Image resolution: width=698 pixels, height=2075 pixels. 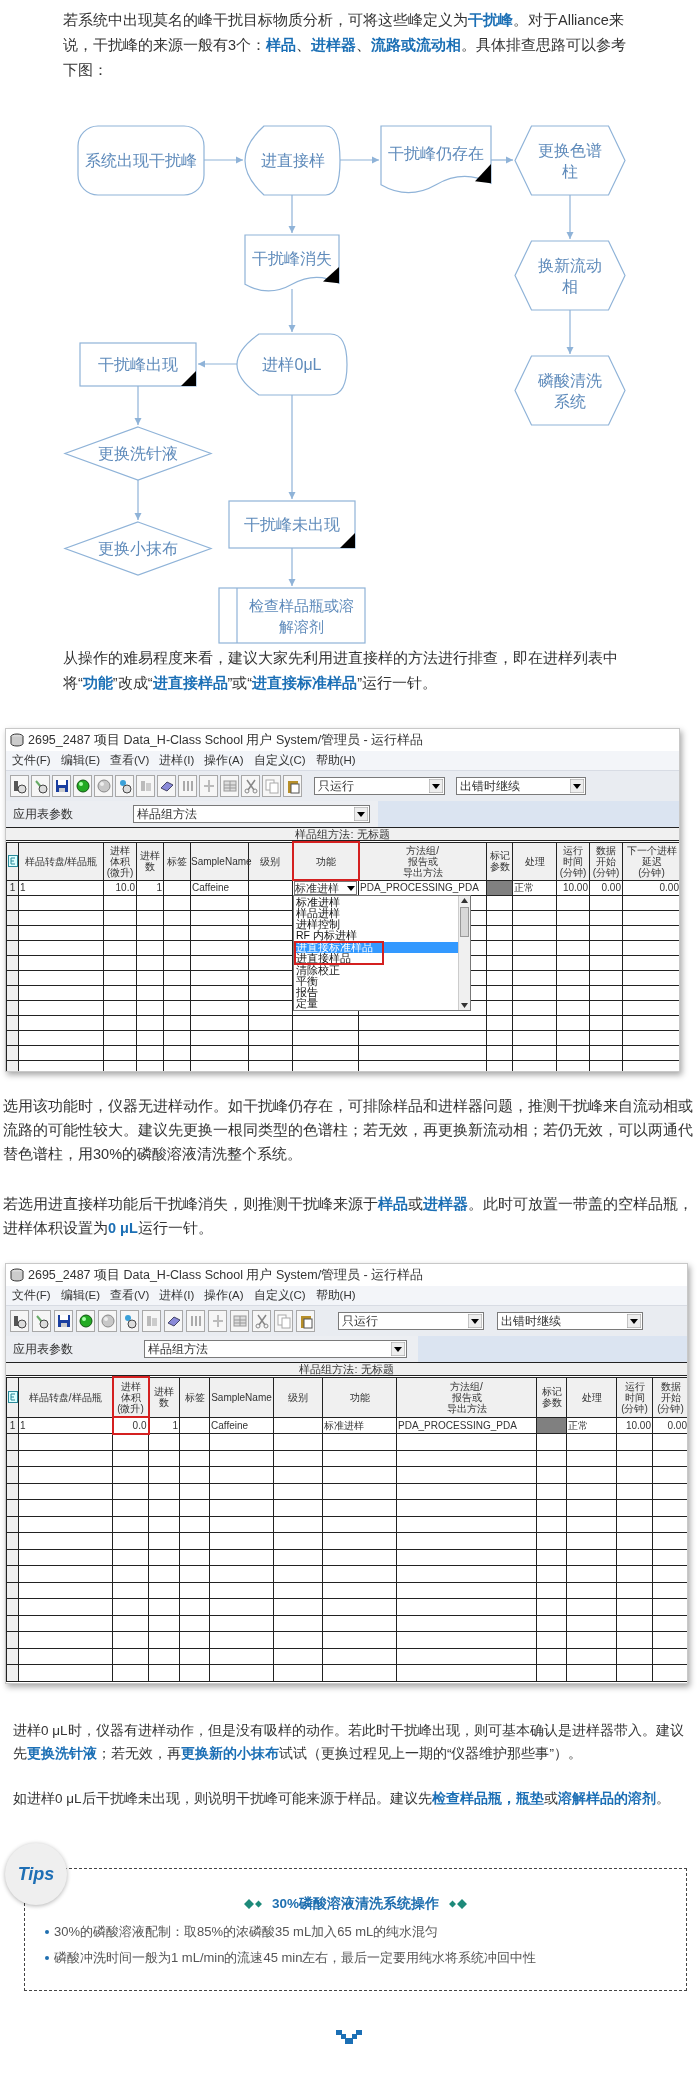 What do you see at coordinates (376, 970) in the screenshot?
I see `list-item: 清除校正` at bounding box center [376, 970].